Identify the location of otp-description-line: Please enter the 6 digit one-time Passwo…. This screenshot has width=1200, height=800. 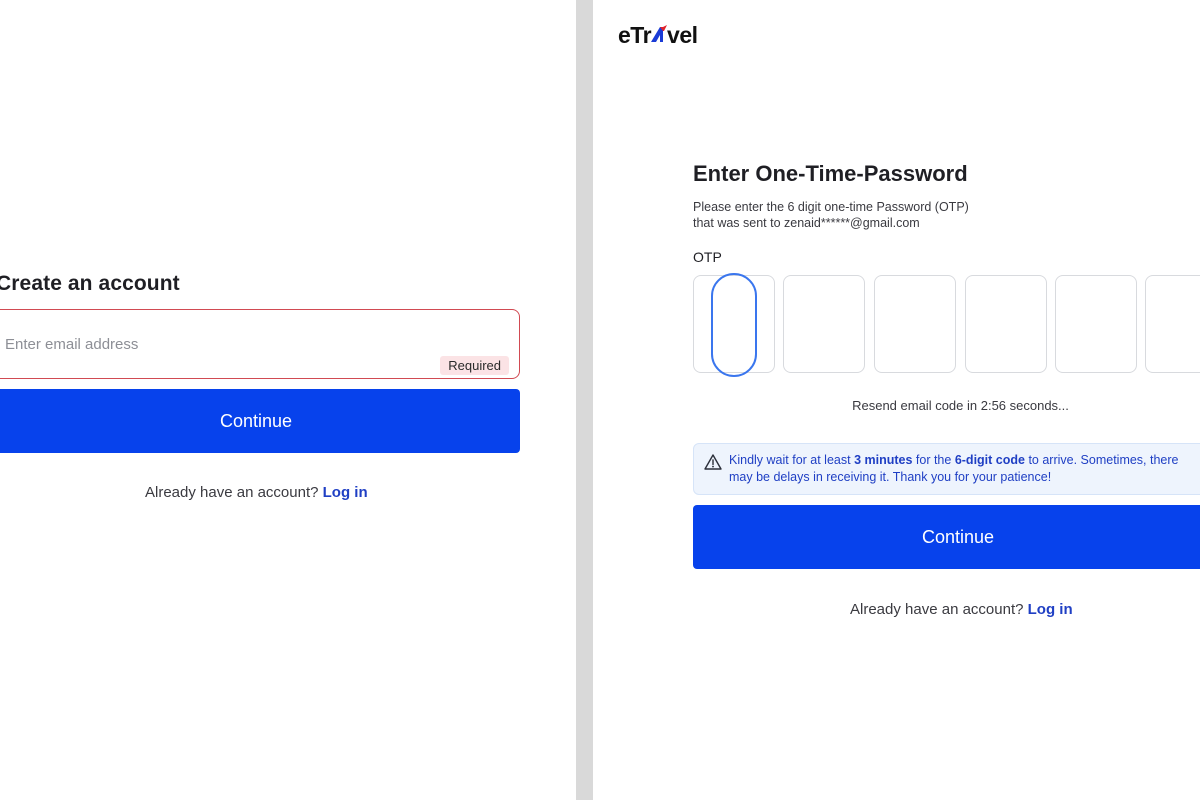
(831, 207).